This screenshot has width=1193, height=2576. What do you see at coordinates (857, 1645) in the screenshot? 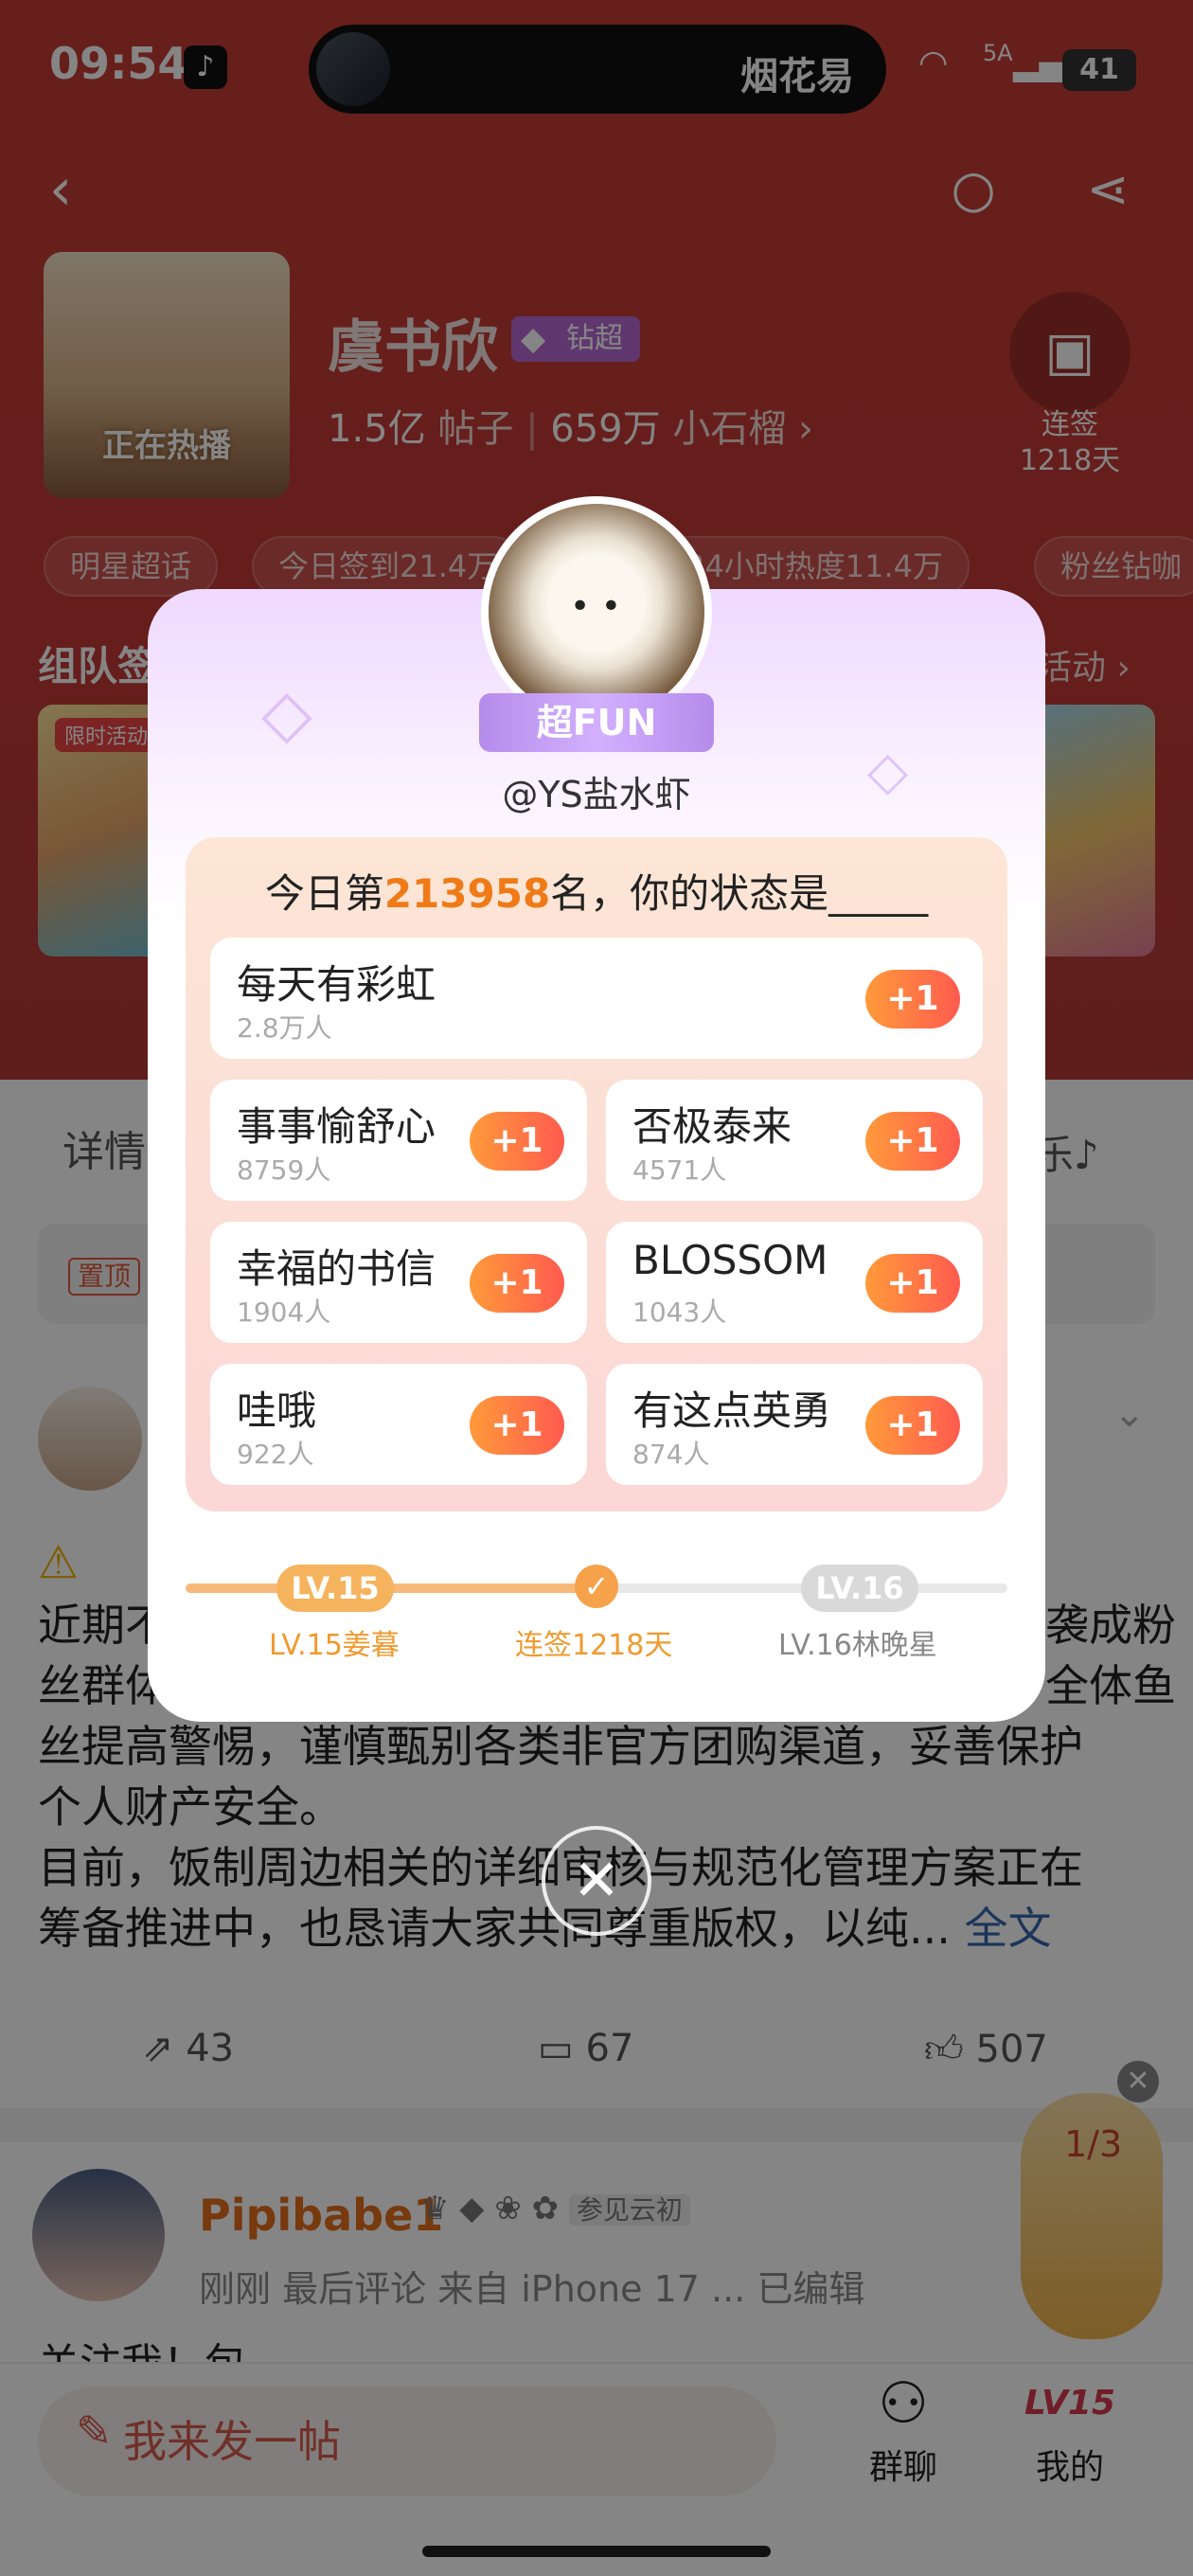
I see `next-level-label: LV.16林晚星` at bounding box center [857, 1645].